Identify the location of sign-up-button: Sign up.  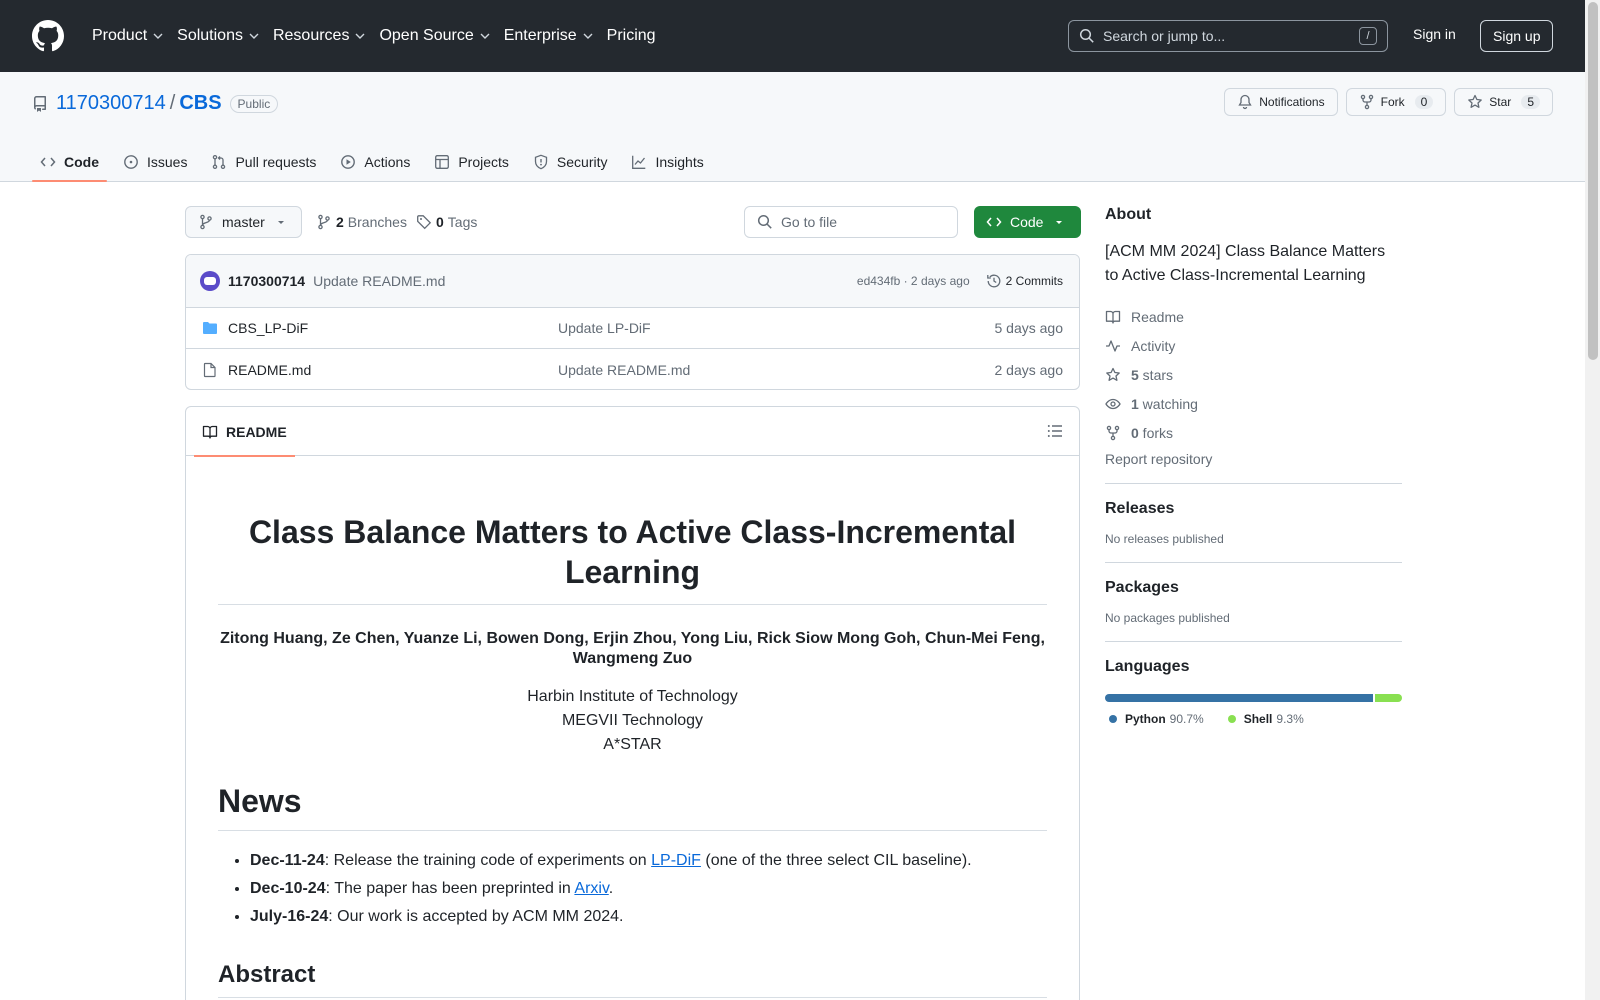
(1517, 36).